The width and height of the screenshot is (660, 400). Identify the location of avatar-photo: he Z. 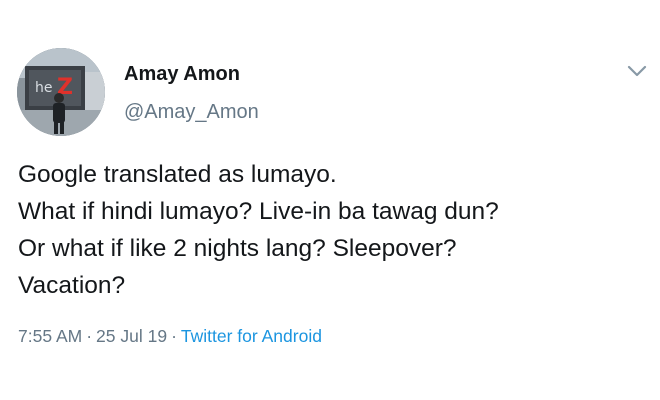
(61, 92).